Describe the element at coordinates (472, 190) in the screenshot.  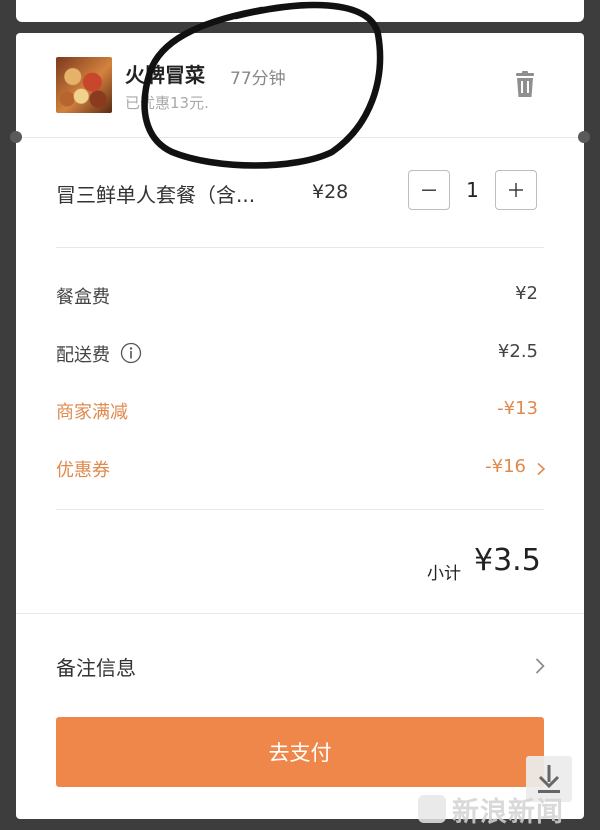
I see `quantity-value: 1` at that location.